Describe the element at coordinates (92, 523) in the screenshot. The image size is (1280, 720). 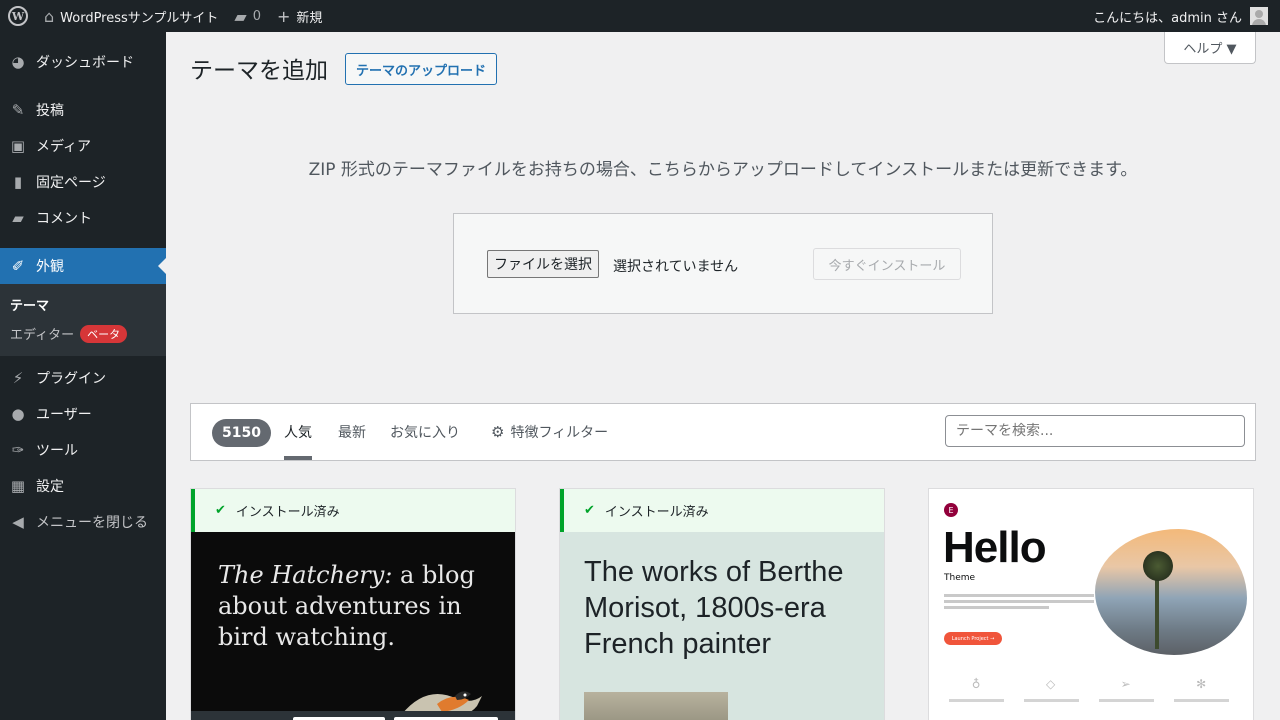
I see `menu-label: メニューを閉じる` at that location.